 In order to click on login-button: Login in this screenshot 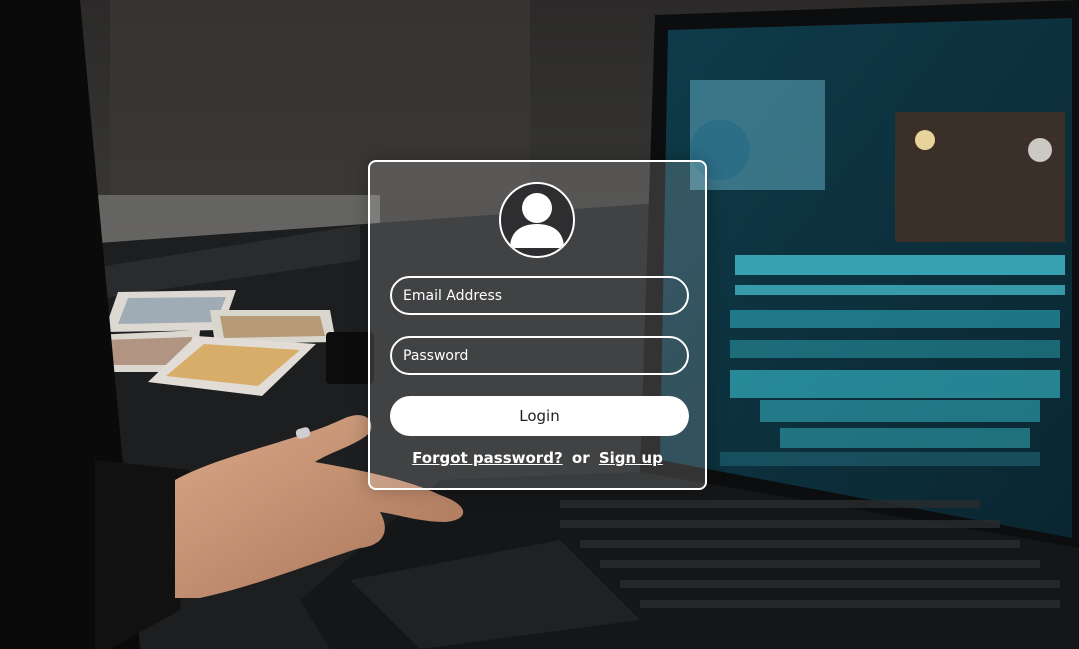, I will do `click(539, 416)`.